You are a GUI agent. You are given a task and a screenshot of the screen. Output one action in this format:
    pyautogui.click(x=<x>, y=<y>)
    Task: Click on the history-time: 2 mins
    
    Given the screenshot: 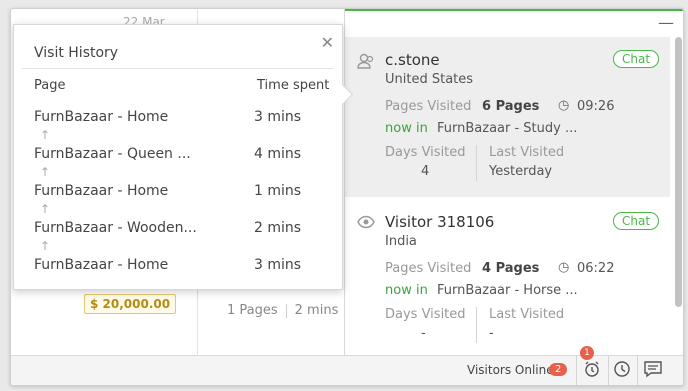 What is the action you would take?
    pyautogui.click(x=278, y=228)
    